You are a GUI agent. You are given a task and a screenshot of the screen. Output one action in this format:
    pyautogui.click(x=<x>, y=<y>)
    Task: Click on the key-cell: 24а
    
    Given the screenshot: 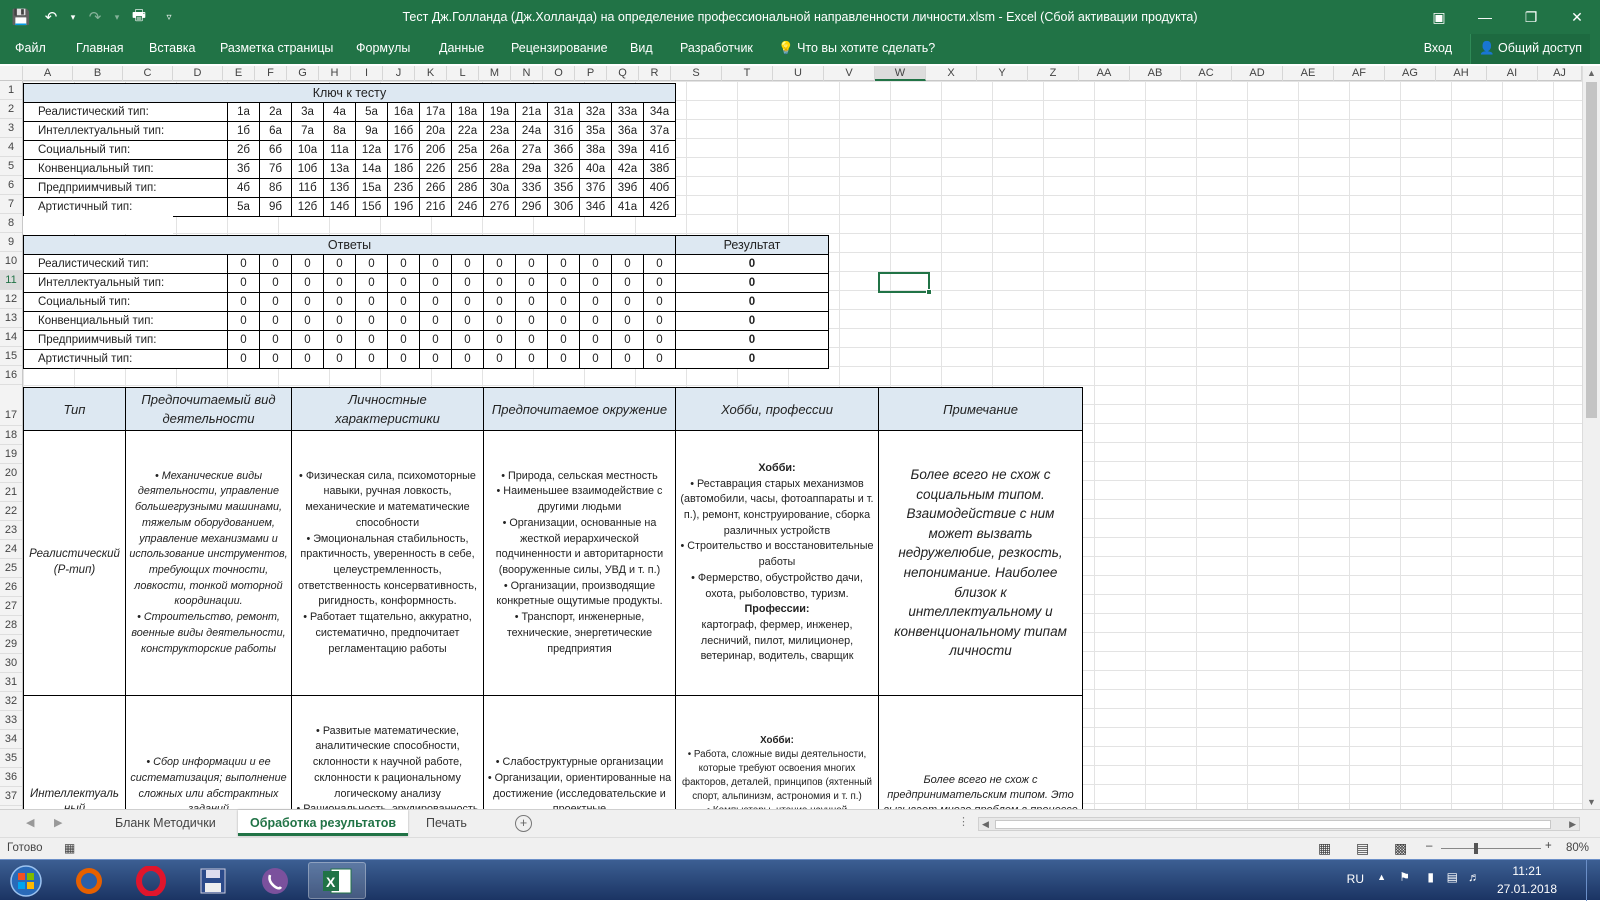 What is the action you would take?
    pyautogui.click(x=531, y=131)
    